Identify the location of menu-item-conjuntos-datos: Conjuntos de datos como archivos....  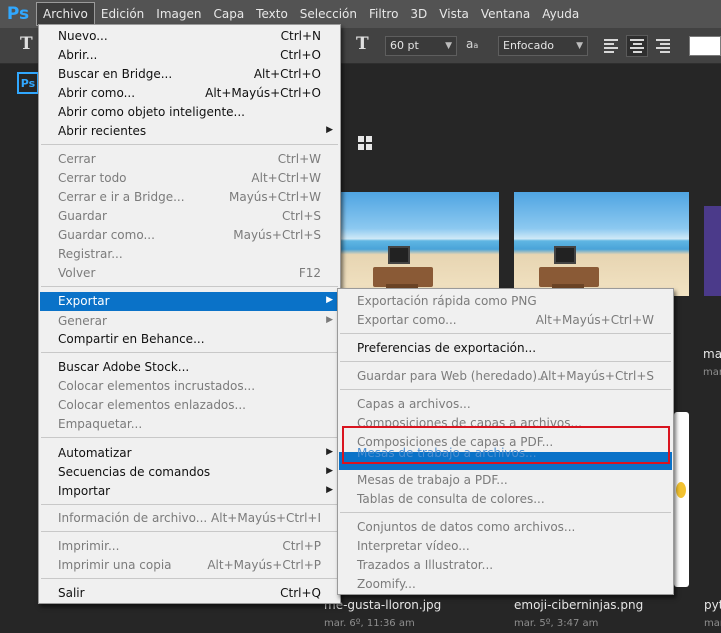
(505, 527).